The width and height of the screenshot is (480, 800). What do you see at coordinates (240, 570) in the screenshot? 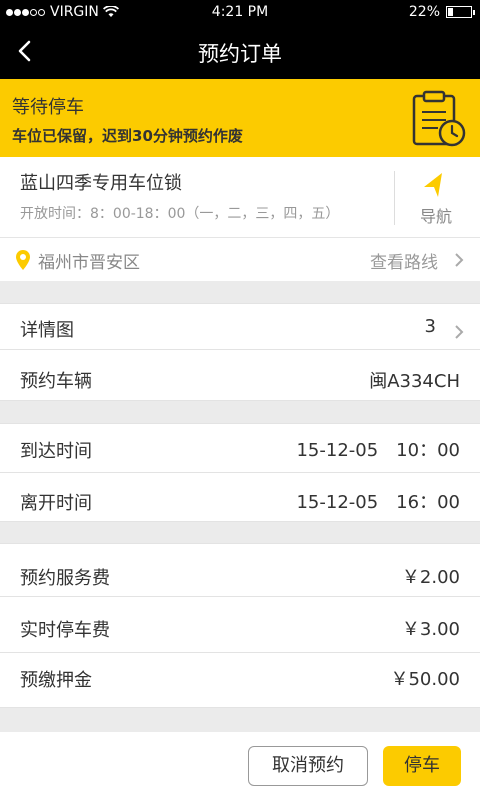
I see `service-fee-row: 预约服务费 ￥2.00` at bounding box center [240, 570].